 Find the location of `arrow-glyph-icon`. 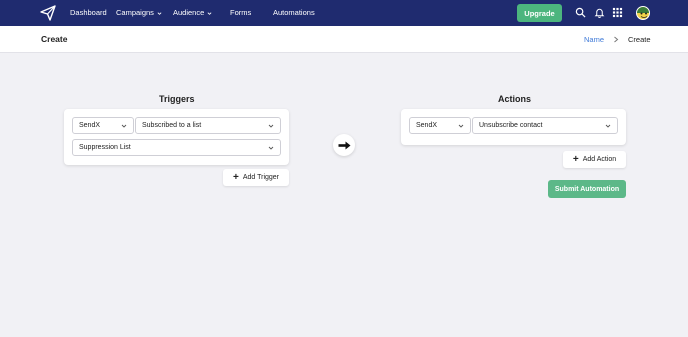

arrow-glyph-icon is located at coordinates (344, 145).